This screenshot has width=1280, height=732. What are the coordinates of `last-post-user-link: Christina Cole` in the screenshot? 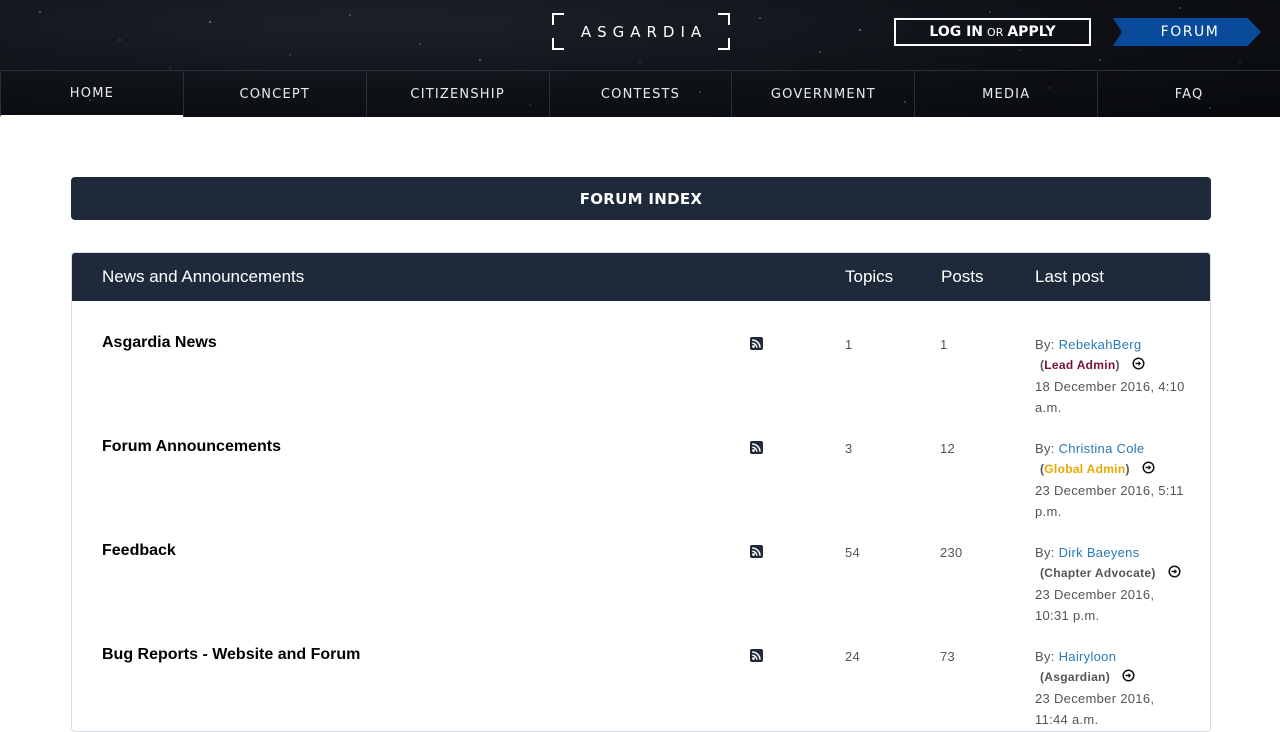 It's located at (1102, 448).